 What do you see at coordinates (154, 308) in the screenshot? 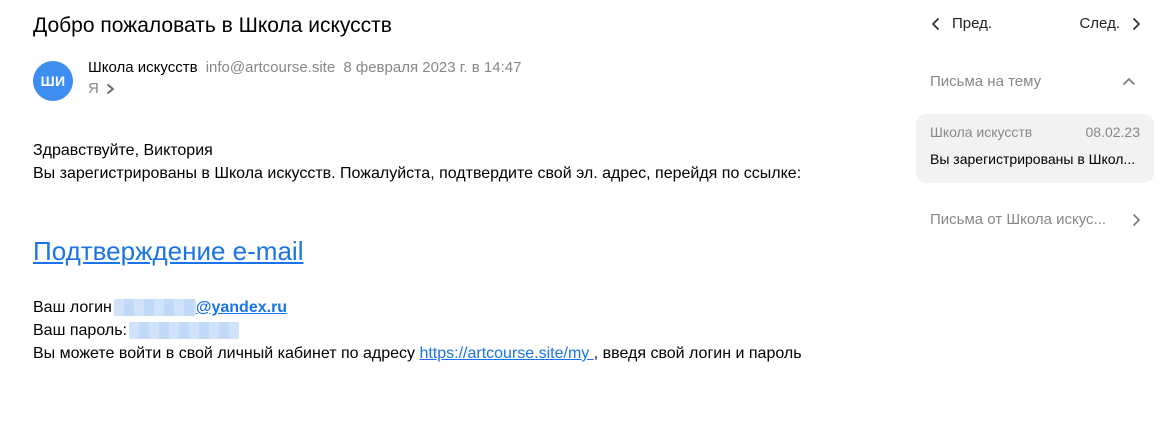
I see `login-redacted` at bounding box center [154, 308].